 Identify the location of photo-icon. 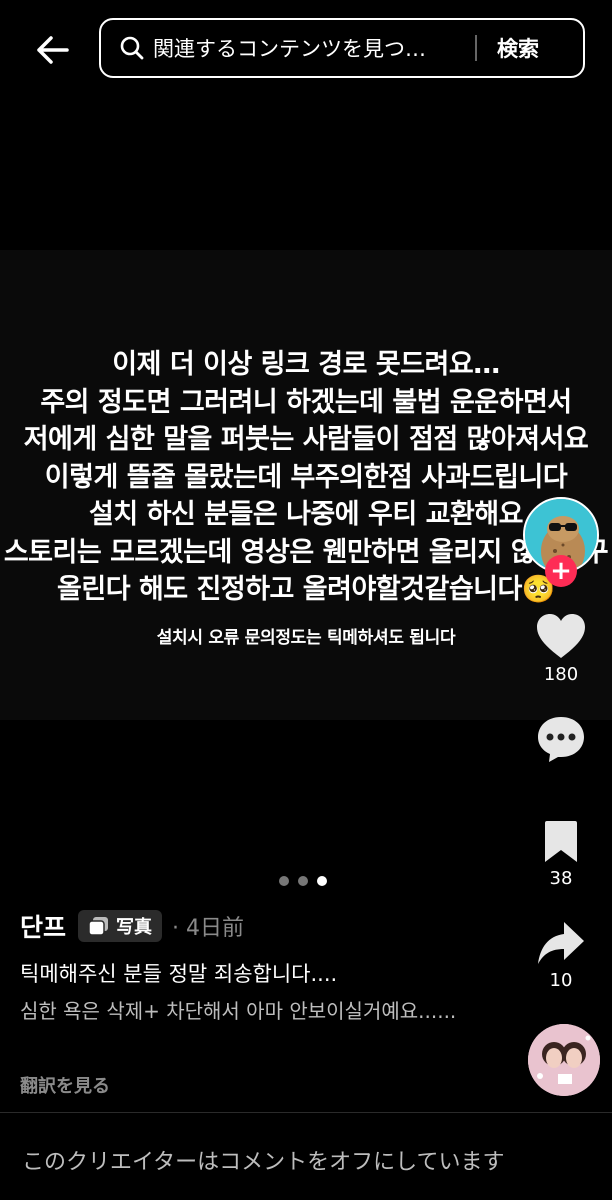
(98, 926).